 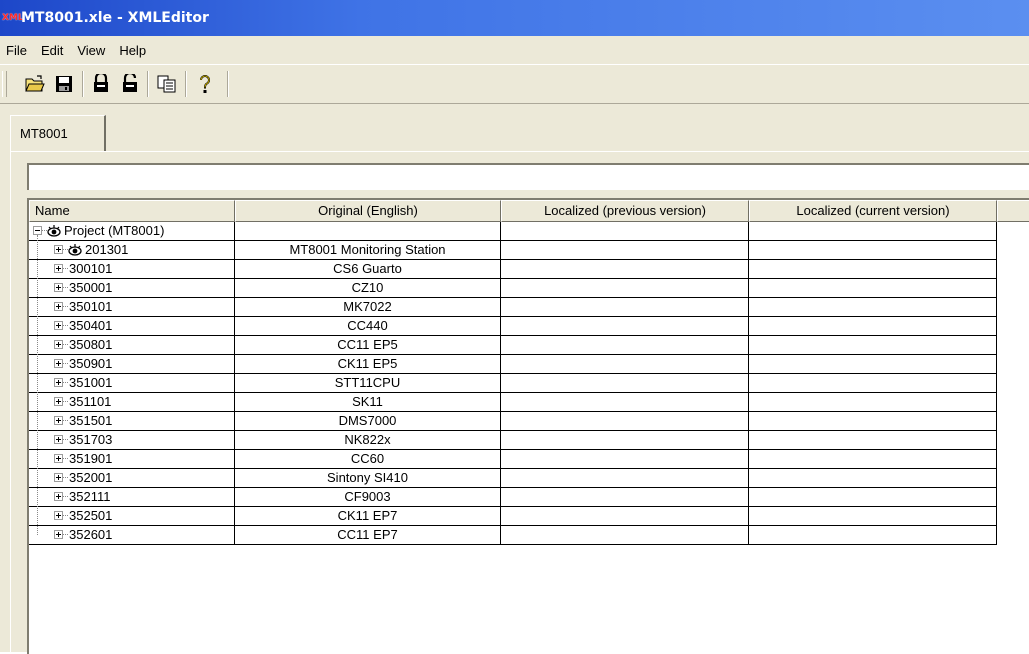 I want to click on table-row: 352111 CF9003, so click(x=529, y=497).